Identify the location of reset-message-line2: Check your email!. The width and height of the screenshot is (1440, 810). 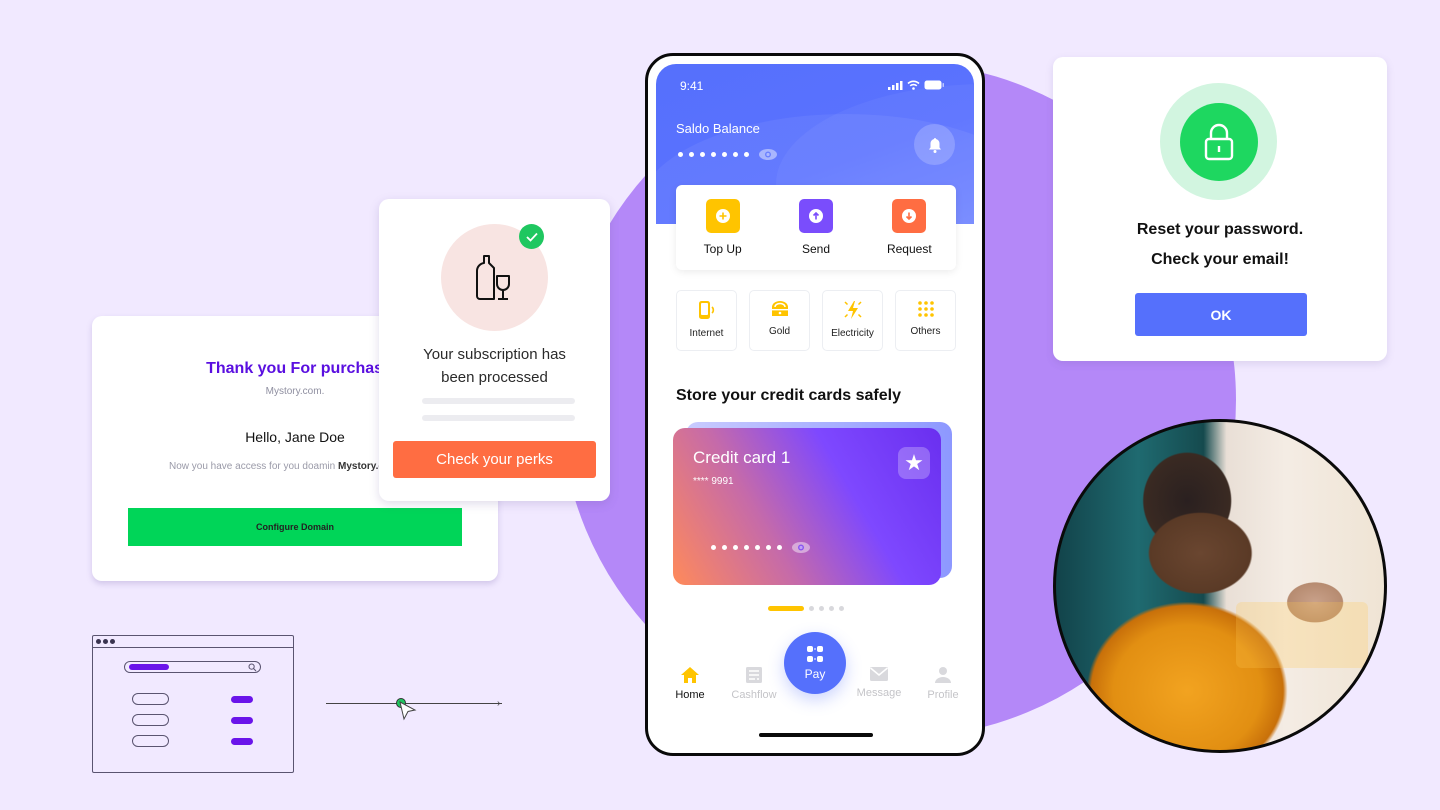
(1220, 259).